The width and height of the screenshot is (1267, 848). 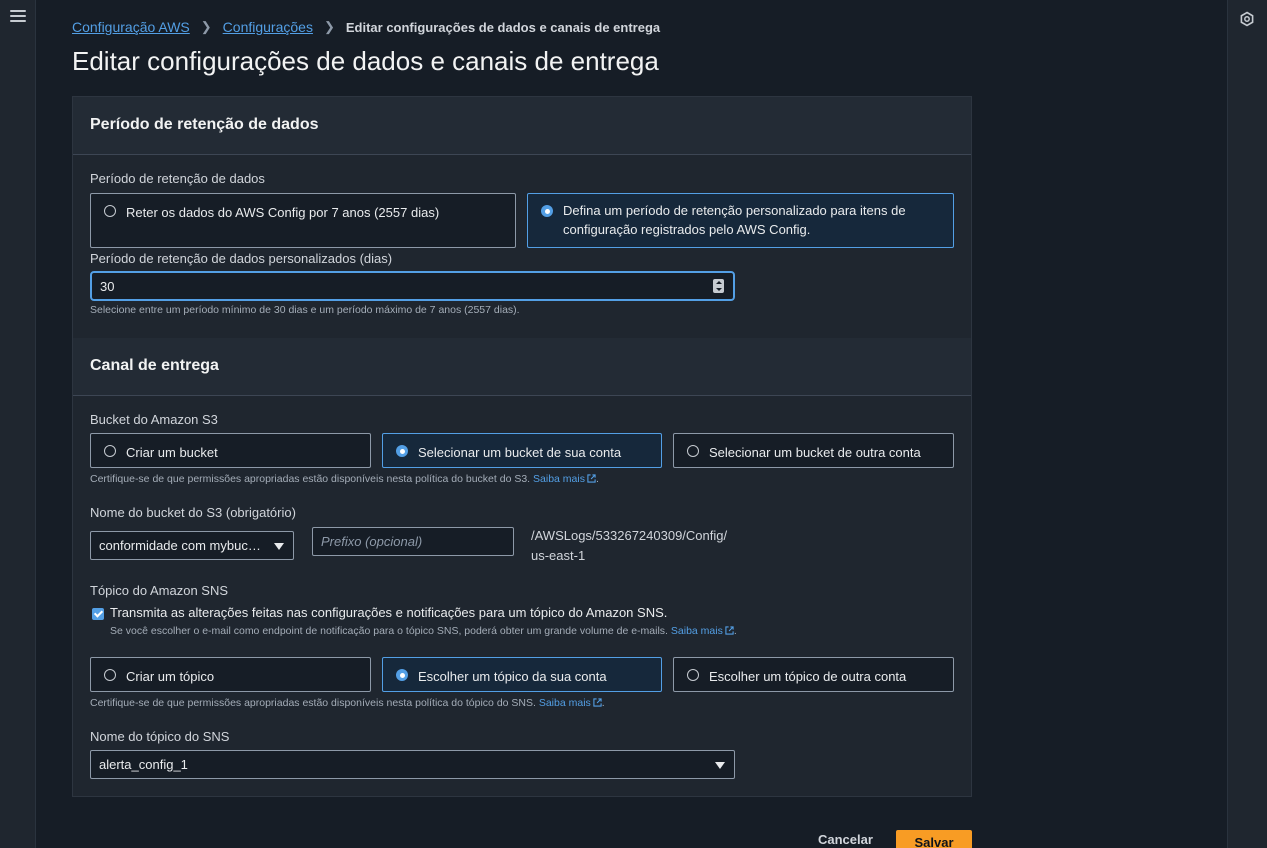 I want to click on sns-option-create: Criar um tópico, so click(x=230, y=674).